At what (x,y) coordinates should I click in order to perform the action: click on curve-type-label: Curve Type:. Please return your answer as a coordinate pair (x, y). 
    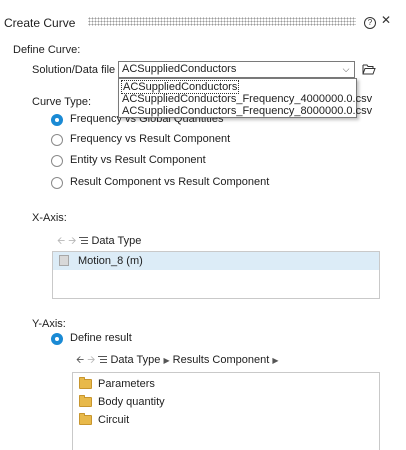
    Looking at the image, I should click on (62, 102).